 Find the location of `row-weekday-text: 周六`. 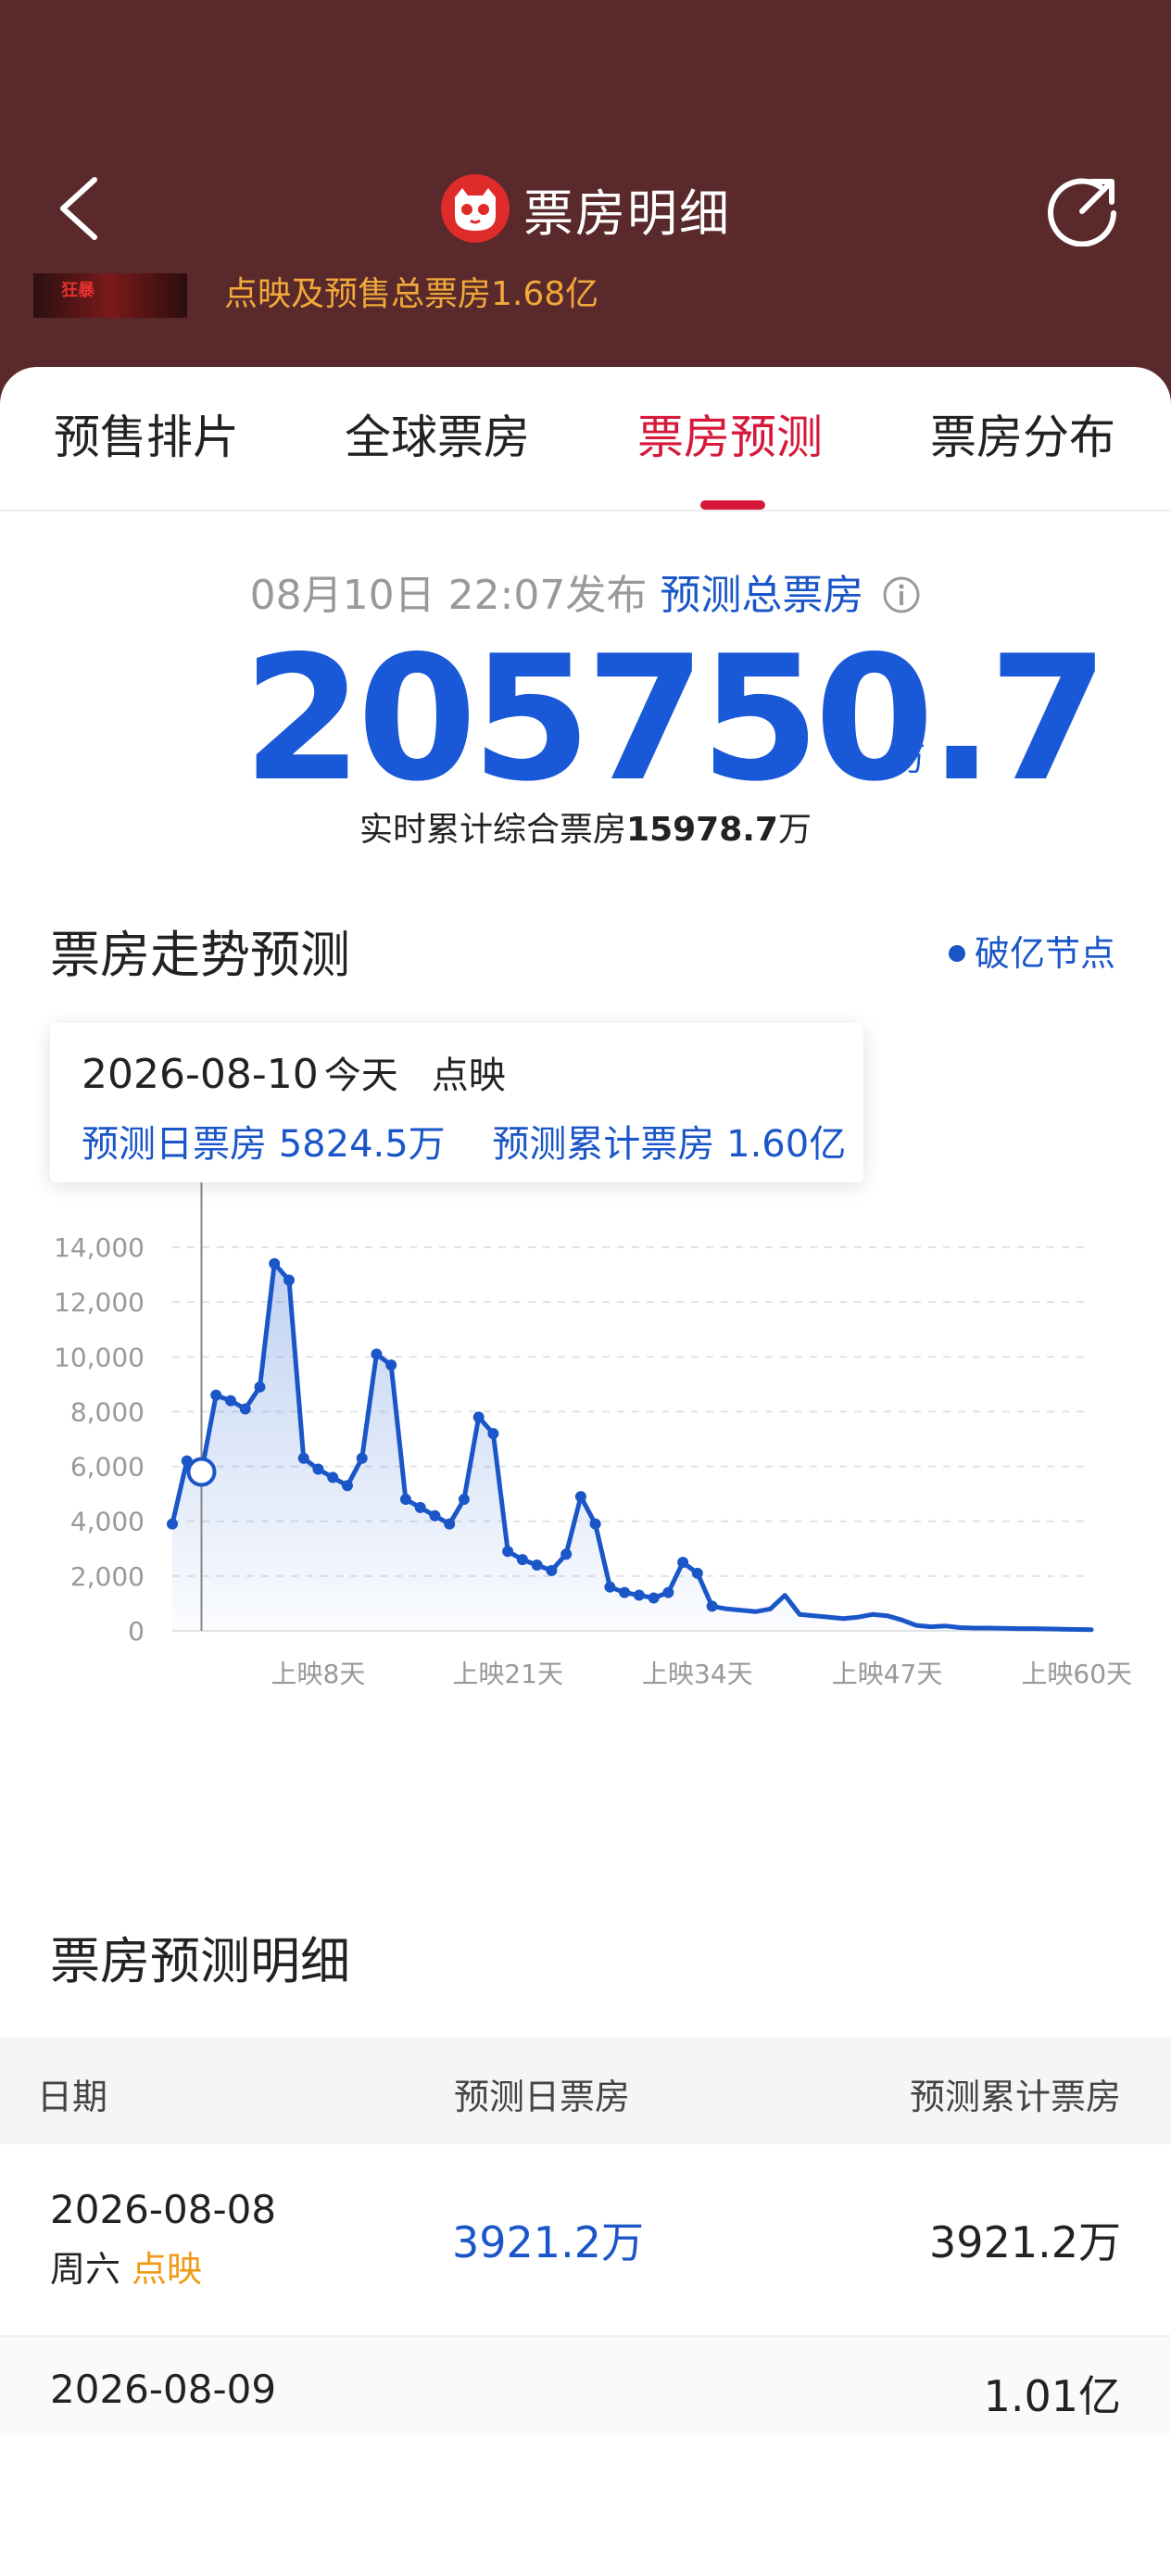

row-weekday-text: 周六 is located at coordinates (86, 2270).